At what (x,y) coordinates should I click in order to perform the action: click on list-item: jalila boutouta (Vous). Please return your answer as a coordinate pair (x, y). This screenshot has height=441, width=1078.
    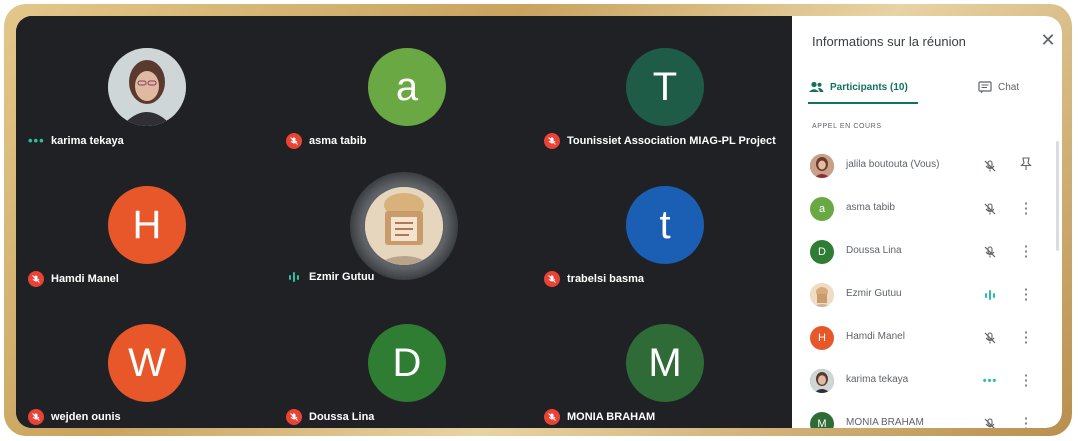
    Looking at the image, I should click on (927, 166).